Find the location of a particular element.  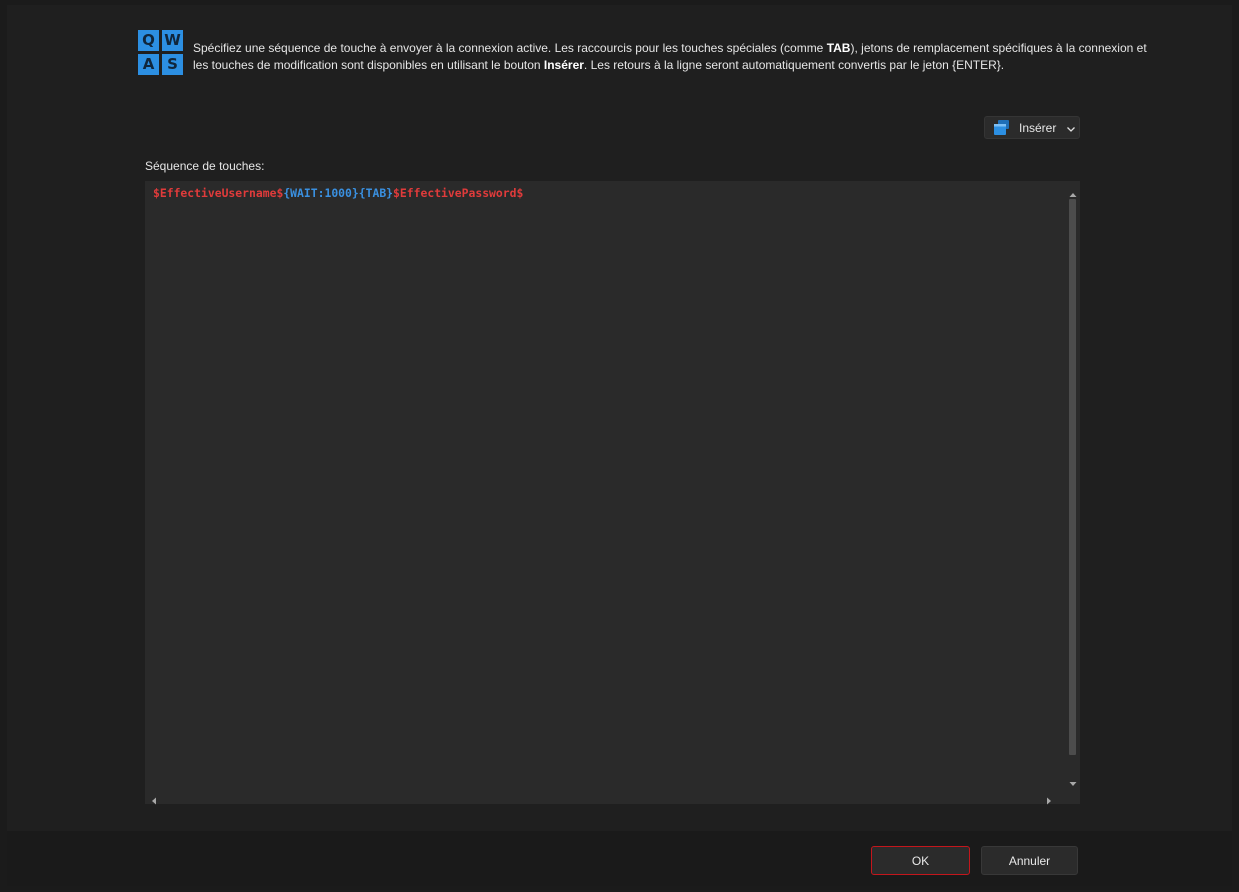

insert-label: Insérer is located at coordinates (1038, 127).